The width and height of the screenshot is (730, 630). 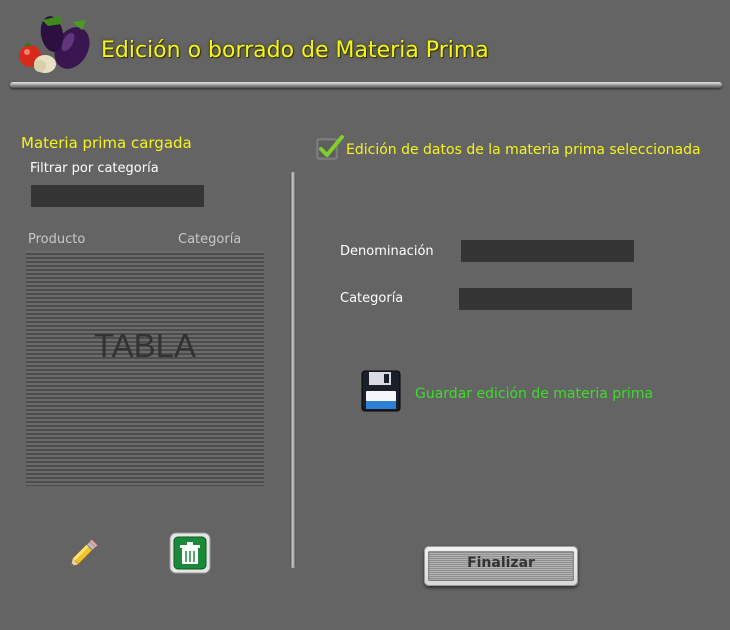 I want to click on save-edit-link: Guardar edición de materia prima, so click(x=534, y=394).